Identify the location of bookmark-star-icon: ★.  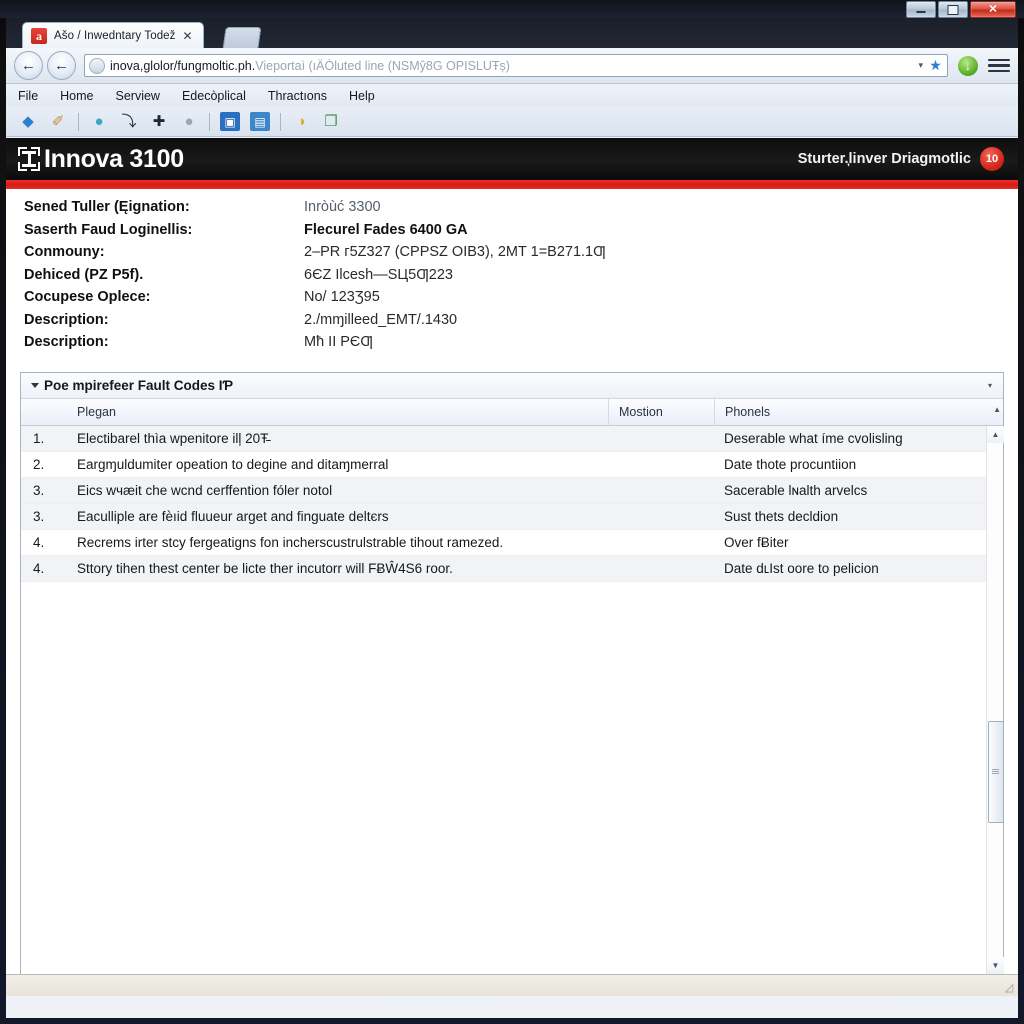
(935, 65).